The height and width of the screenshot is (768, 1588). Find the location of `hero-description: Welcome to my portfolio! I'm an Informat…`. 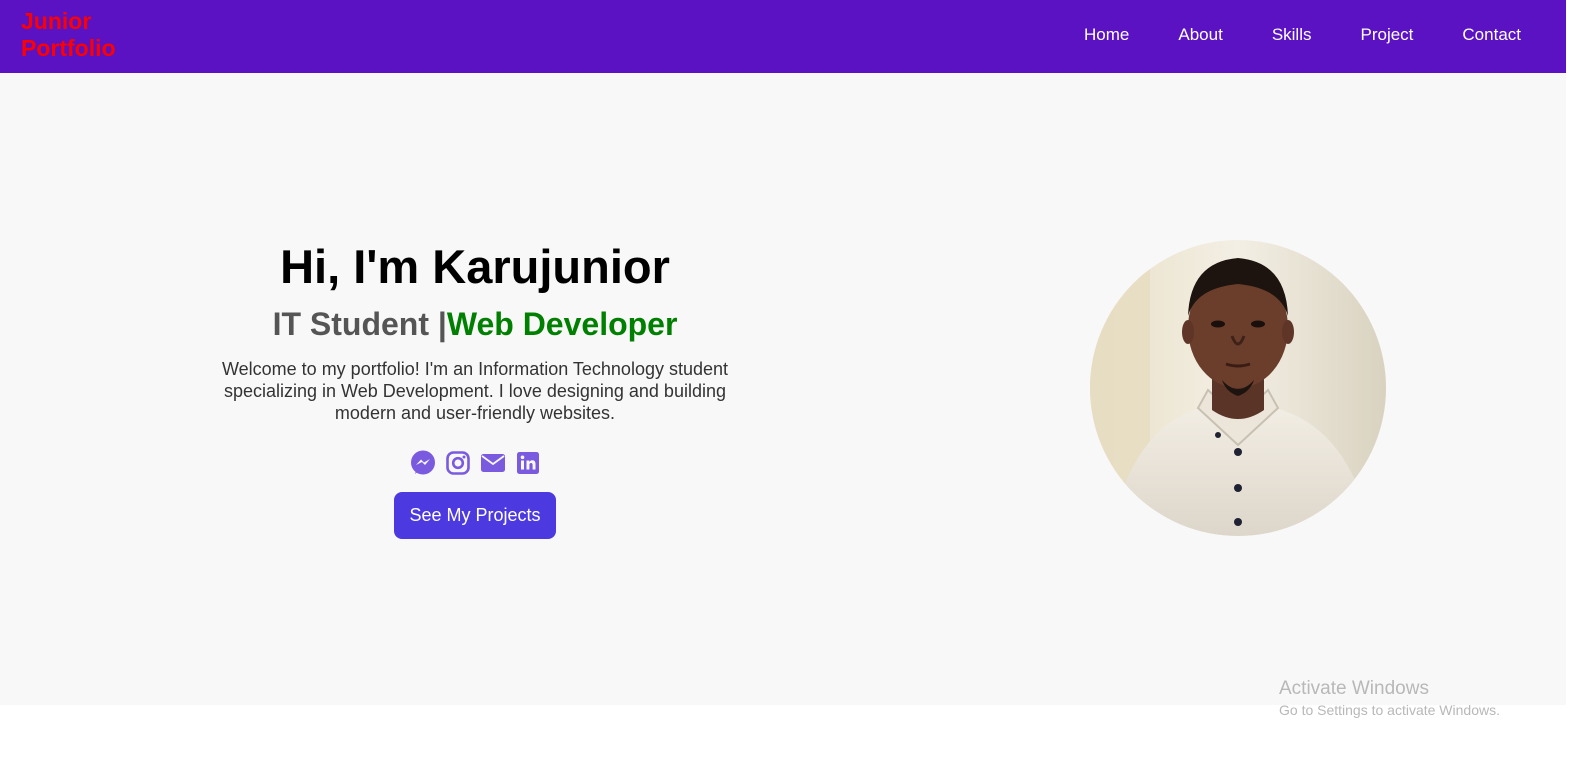

hero-description: Welcome to my portfolio! I'm an Informat… is located at coordinates (475, 391).